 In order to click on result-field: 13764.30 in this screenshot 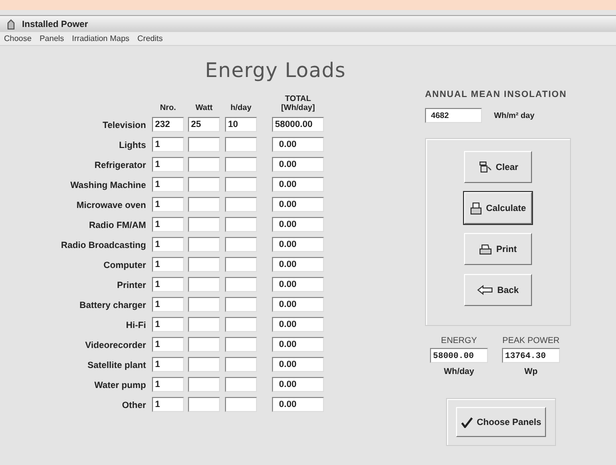, I will do `click(531, 355)`.